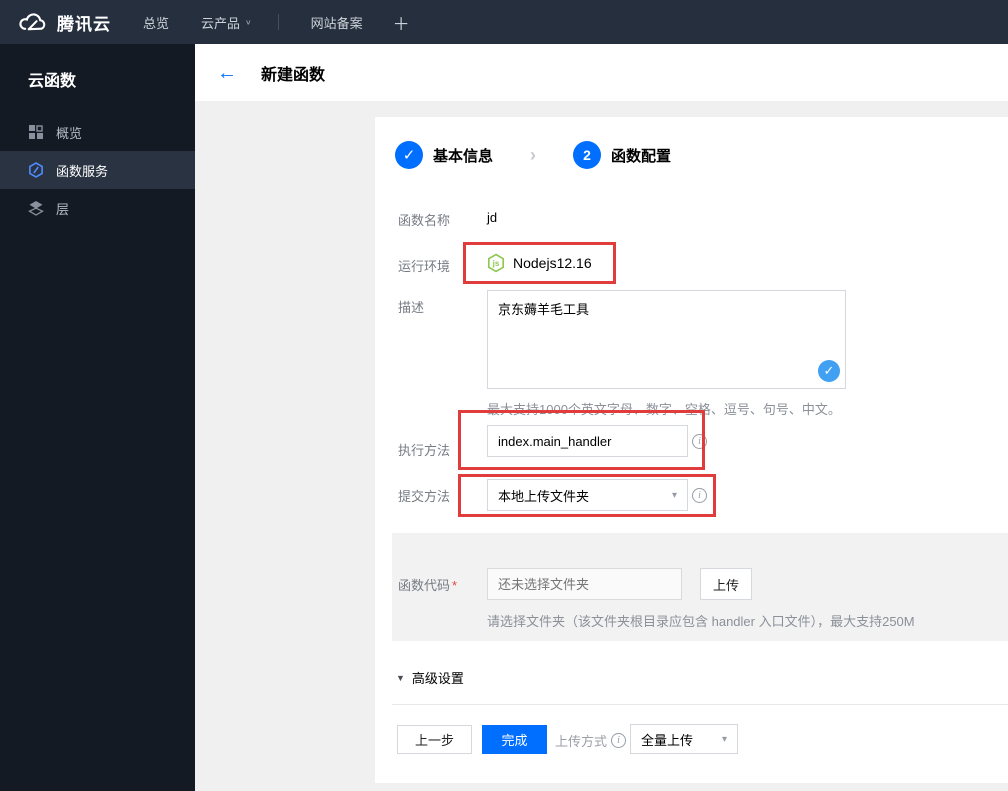 The image size is (1008, 791). Describe the element at coordinates (36, 132) in the screenshot. I see `grid-icon` at that location.